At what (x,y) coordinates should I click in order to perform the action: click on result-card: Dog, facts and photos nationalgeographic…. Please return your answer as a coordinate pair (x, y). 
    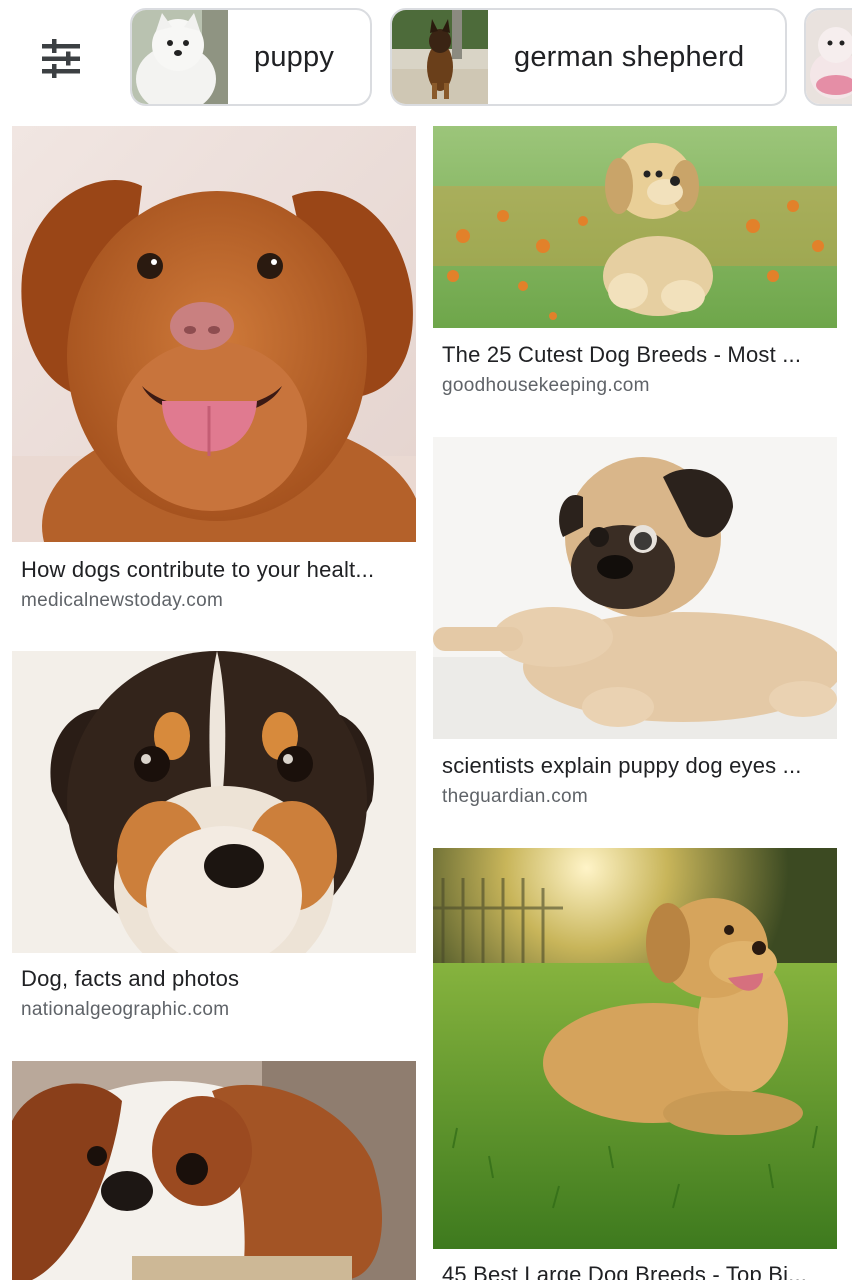
    Looking at the image, I should click on (214, 841).